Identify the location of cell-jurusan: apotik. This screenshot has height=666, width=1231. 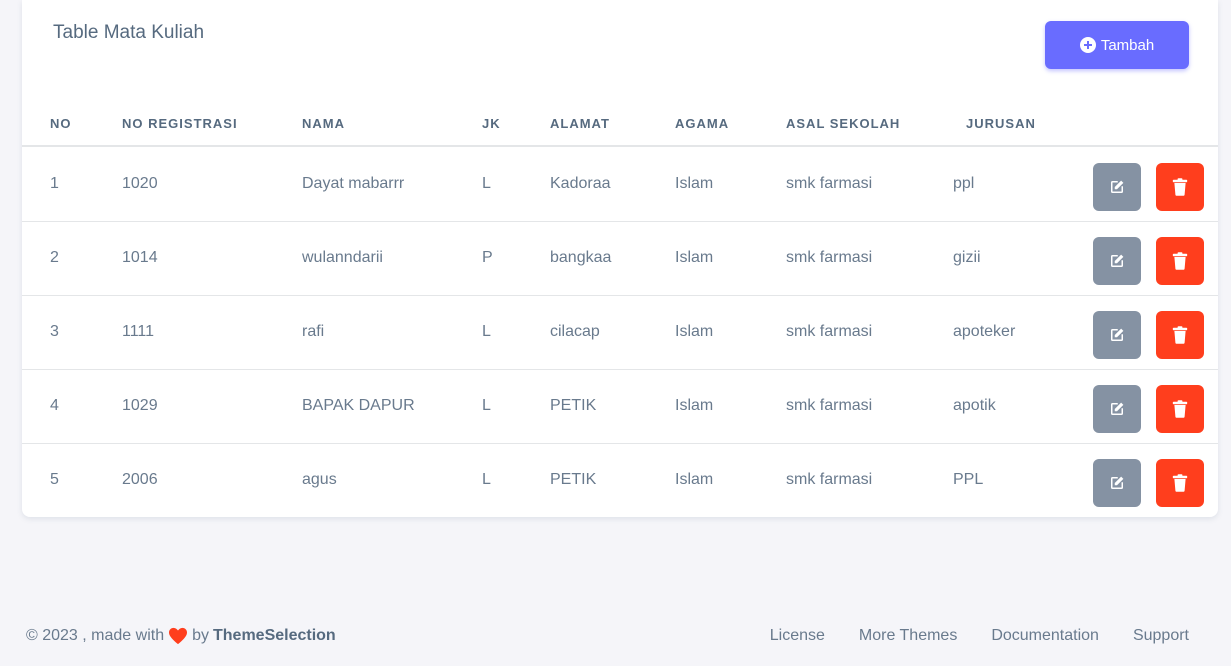
(974, 405).